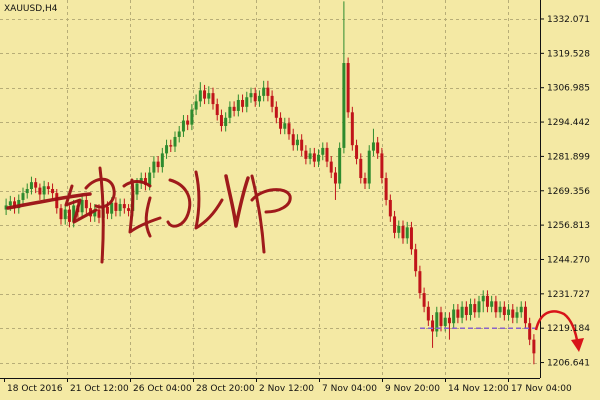 The height and width of the screenshot is (400, 600). What do you see at coordinates (568, 226) in the screenshot?
I see `y-tick-label: 1256.813` at bounding box center [568, 226].